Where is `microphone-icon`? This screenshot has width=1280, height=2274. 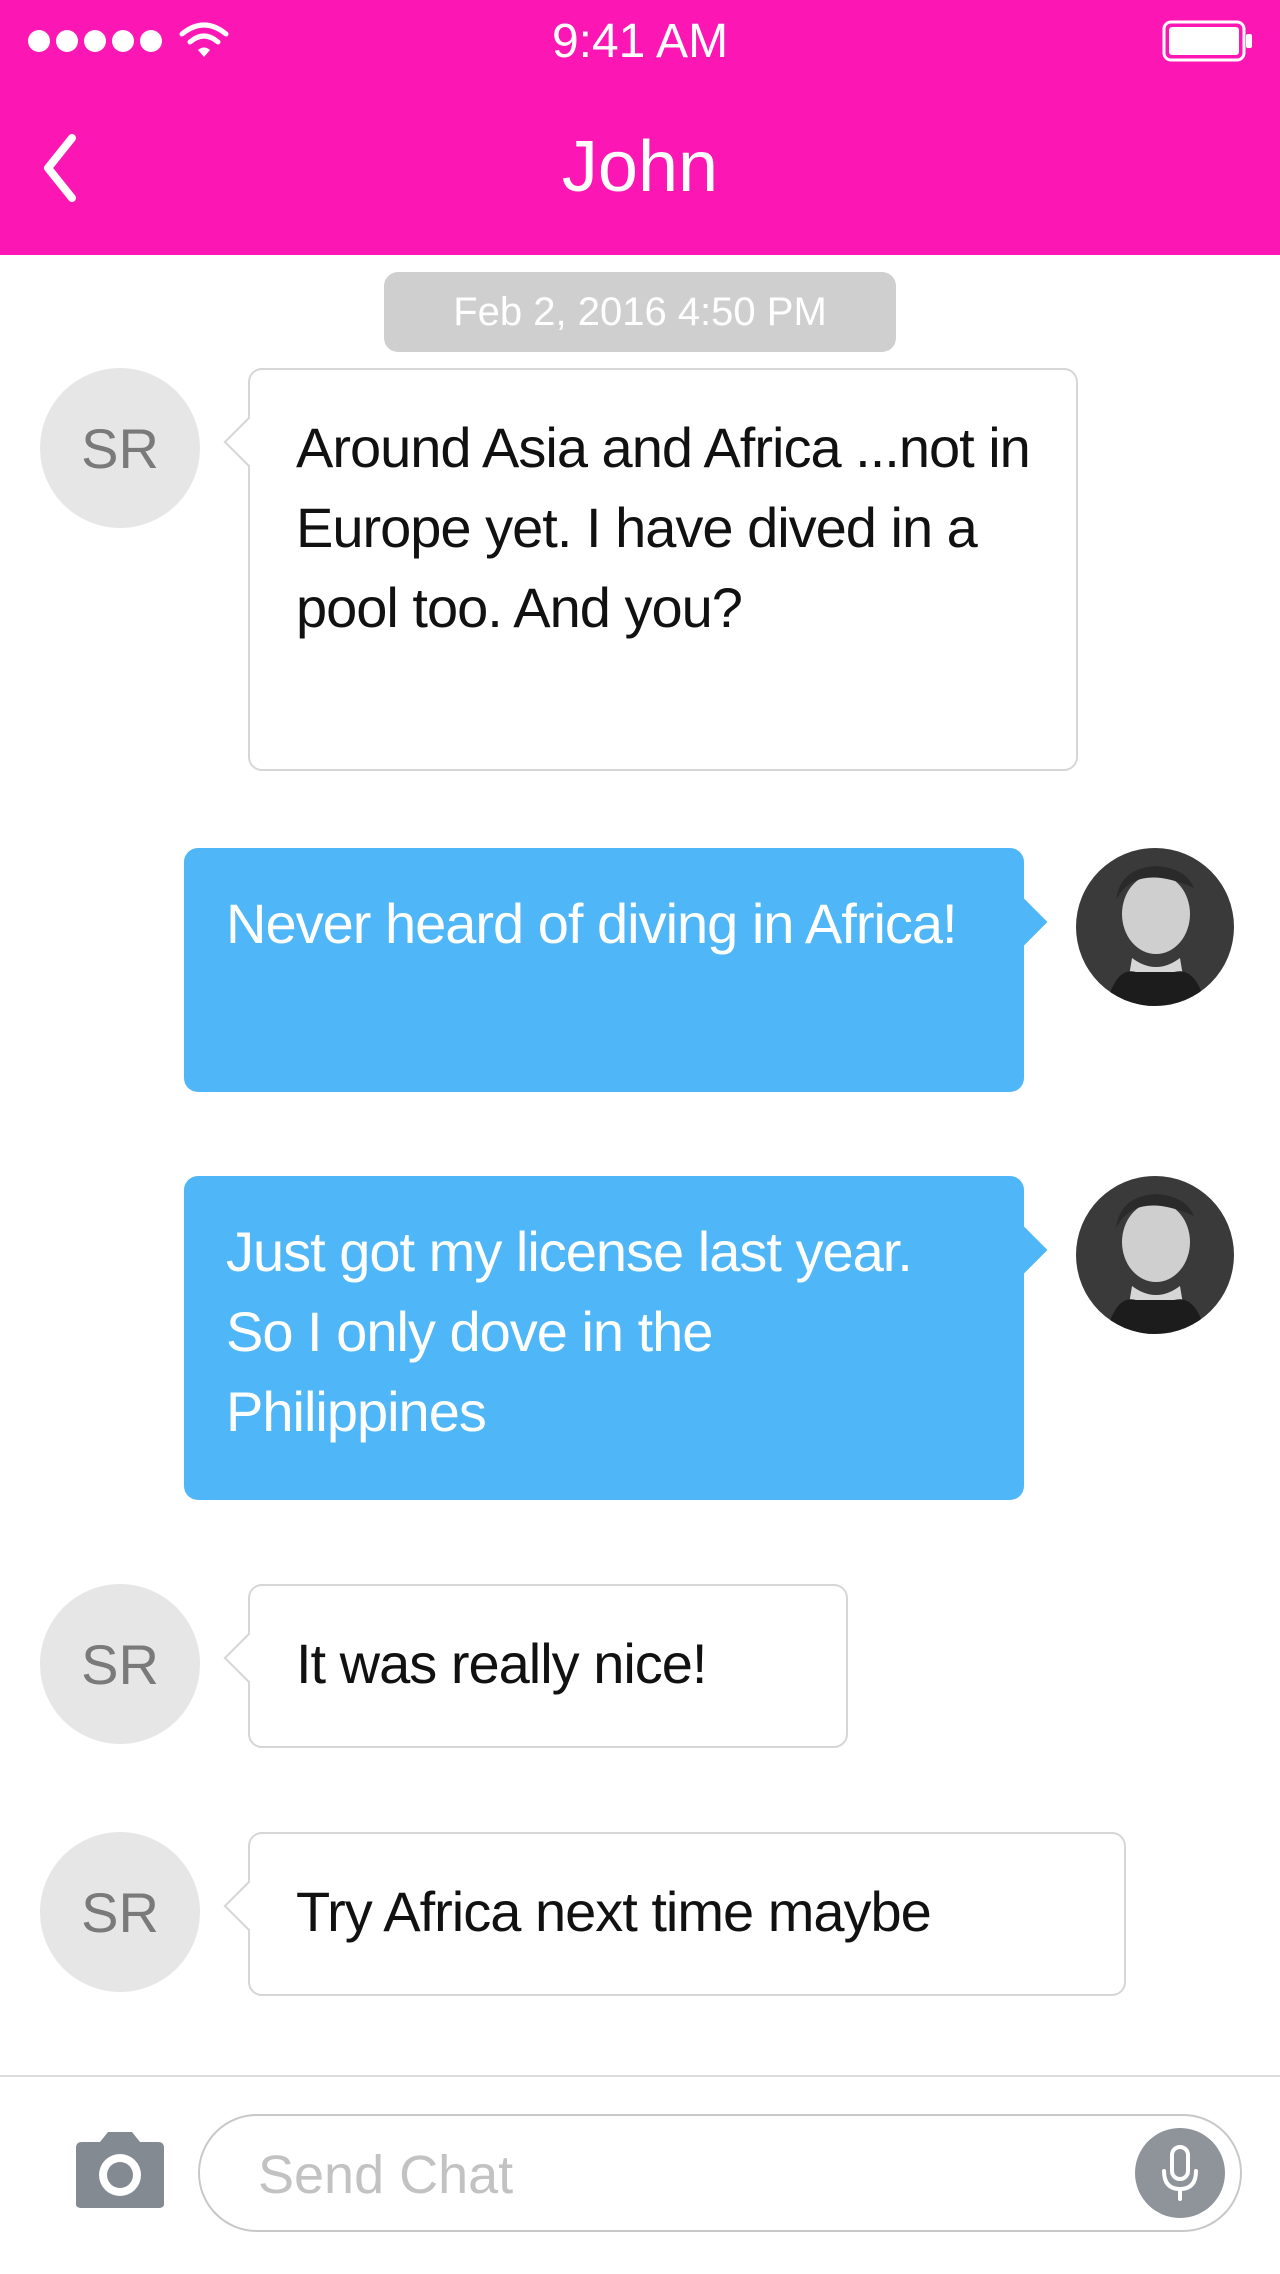
microphone-icon is located at coordinates (1180, 2173).